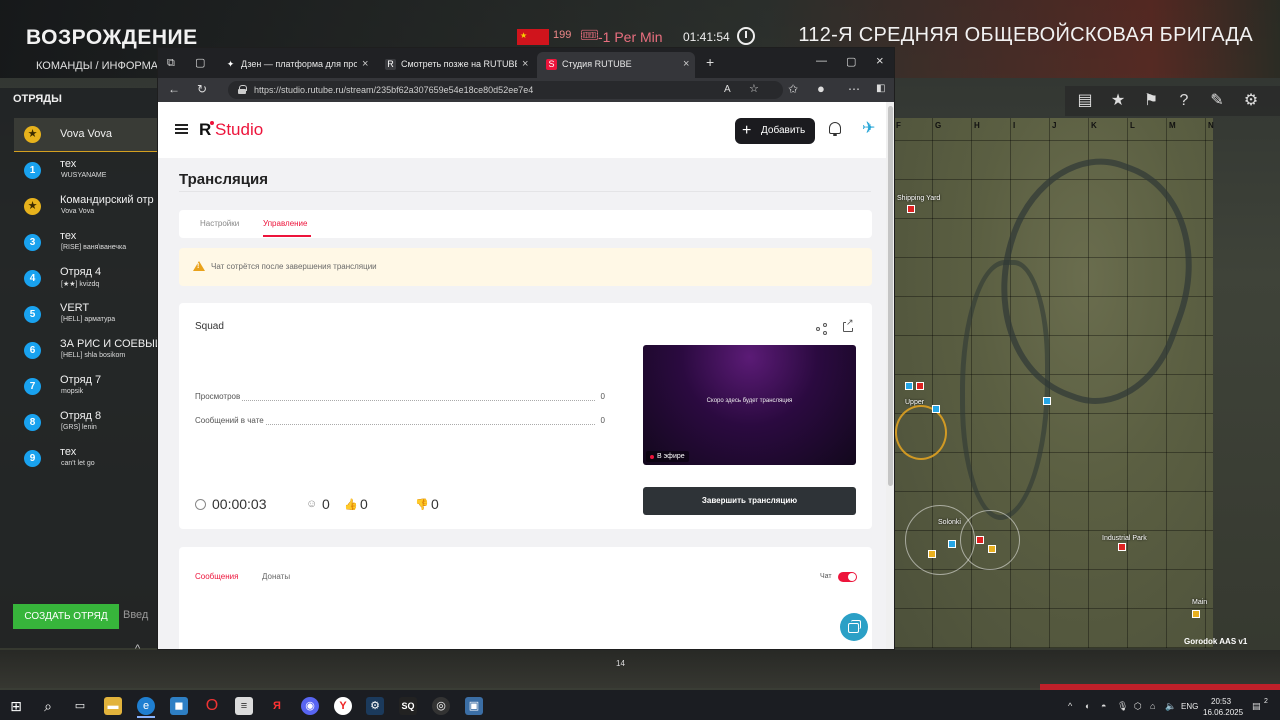  I want to click on profile-icon: ●, so click(821, 89).